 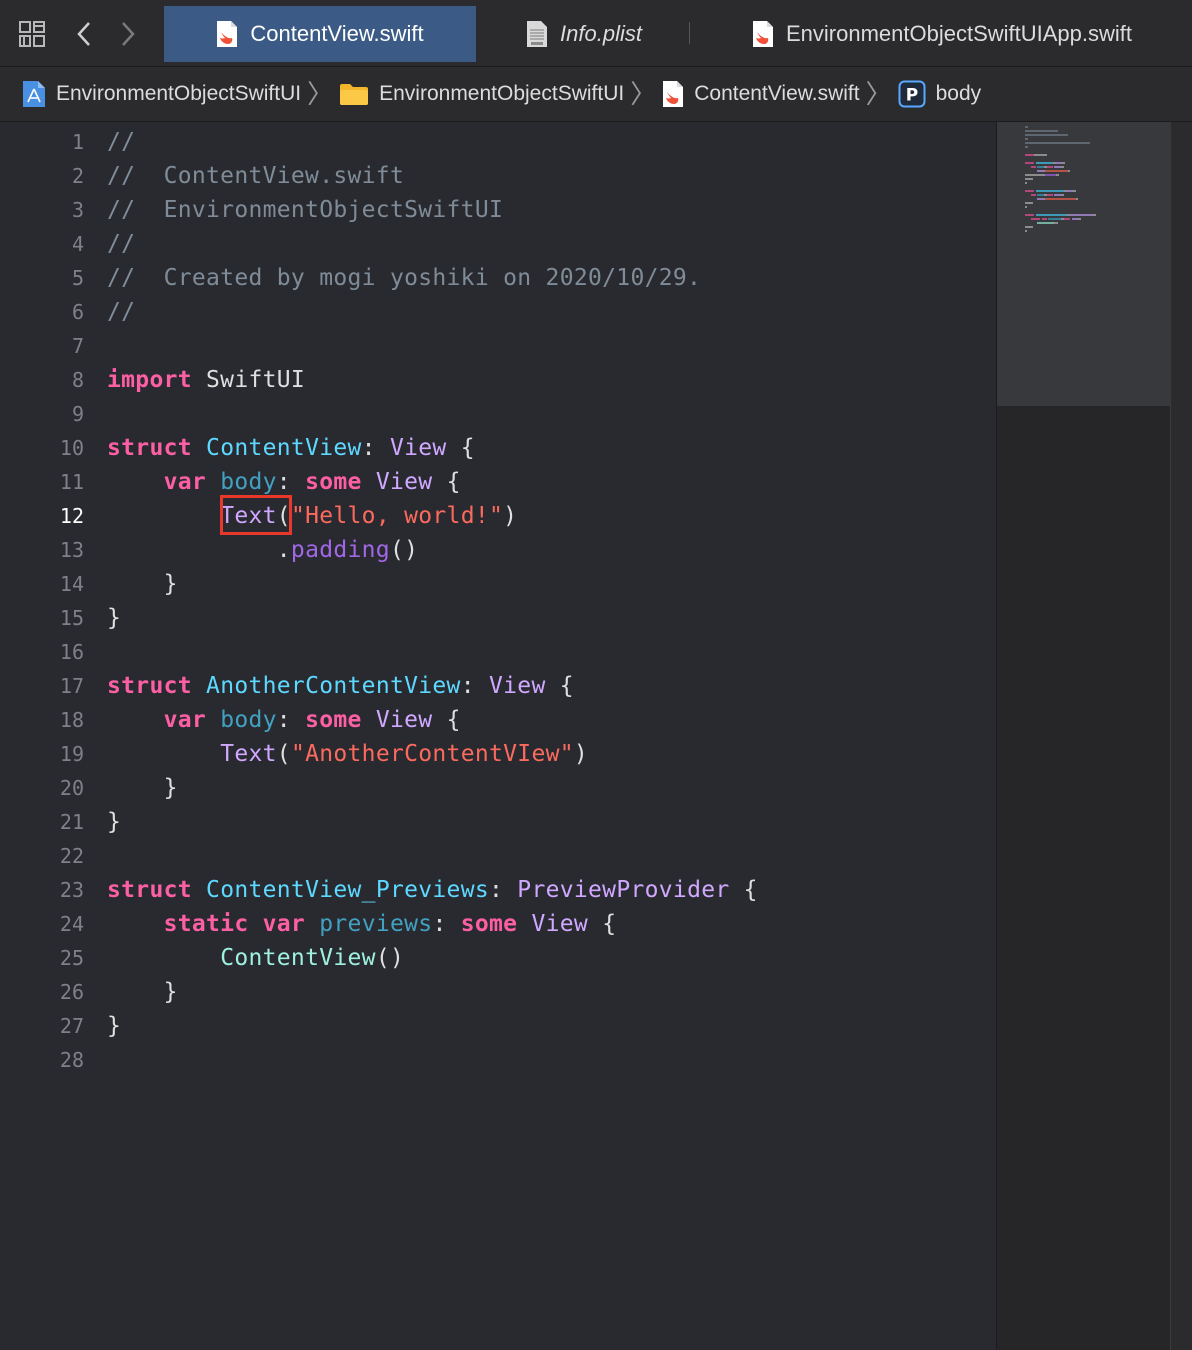 What do you see at coordinates (689, 33) in the screenshot?
I see `tab-divider` at bounding box center [689, 33].